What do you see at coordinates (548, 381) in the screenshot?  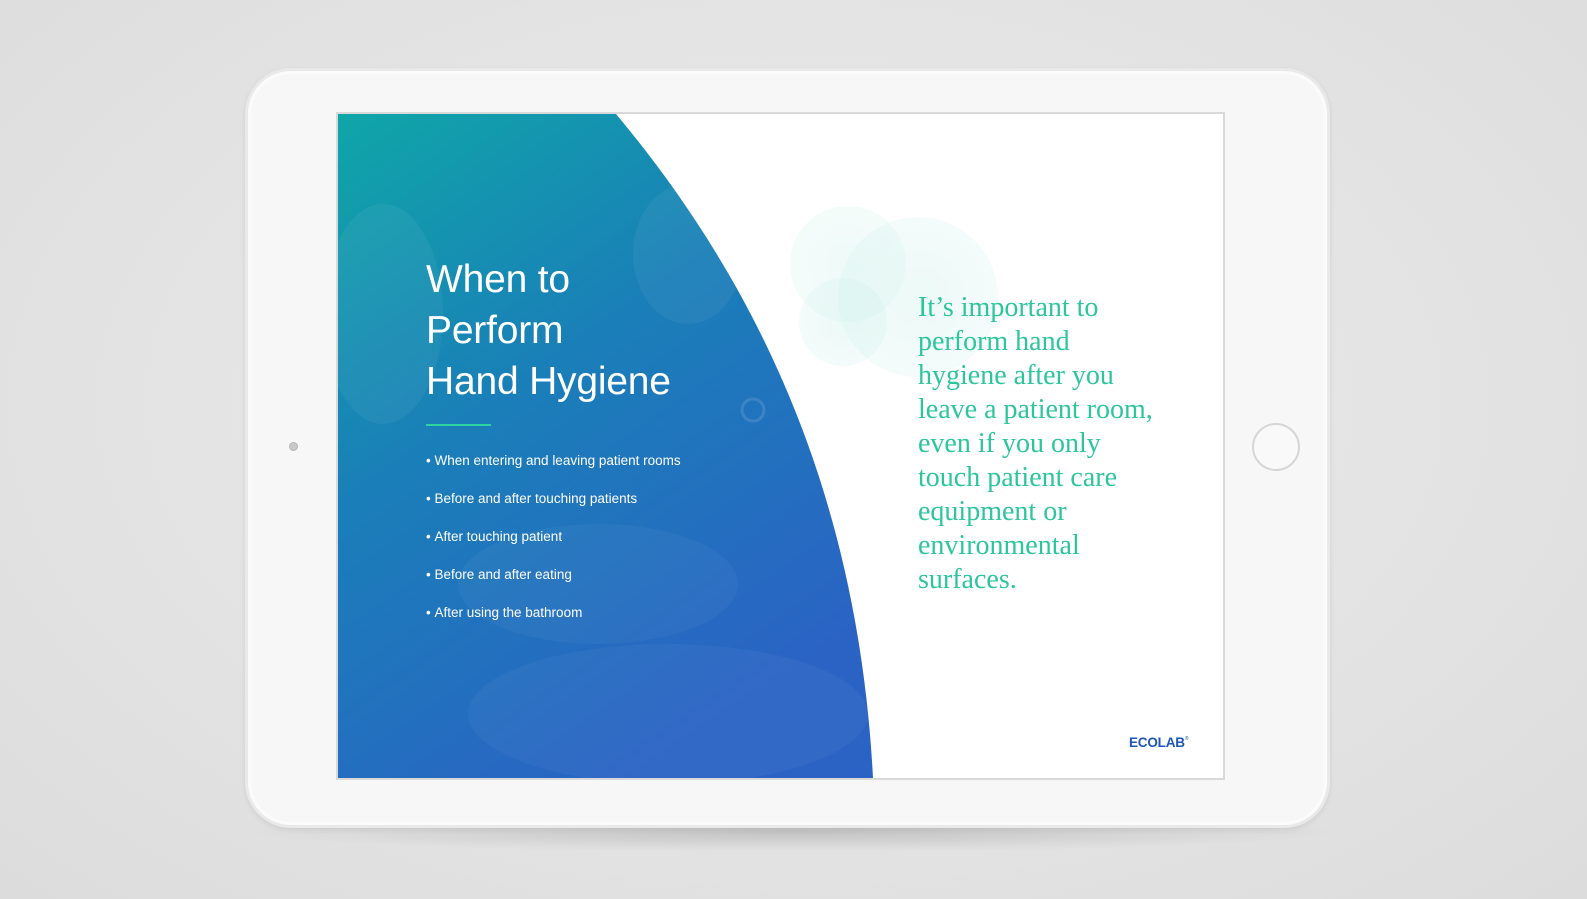 I see `title-line: Hand Hygiene` at bounding box center [548, 381].